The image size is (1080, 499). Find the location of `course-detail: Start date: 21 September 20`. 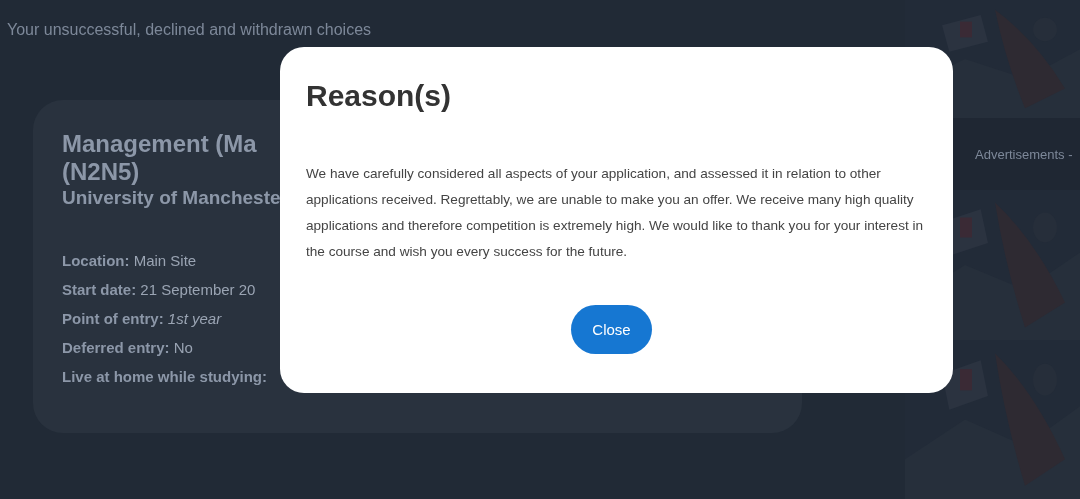

course-detail: Start date: 21 September 20 is located at coordinates (159, 290).